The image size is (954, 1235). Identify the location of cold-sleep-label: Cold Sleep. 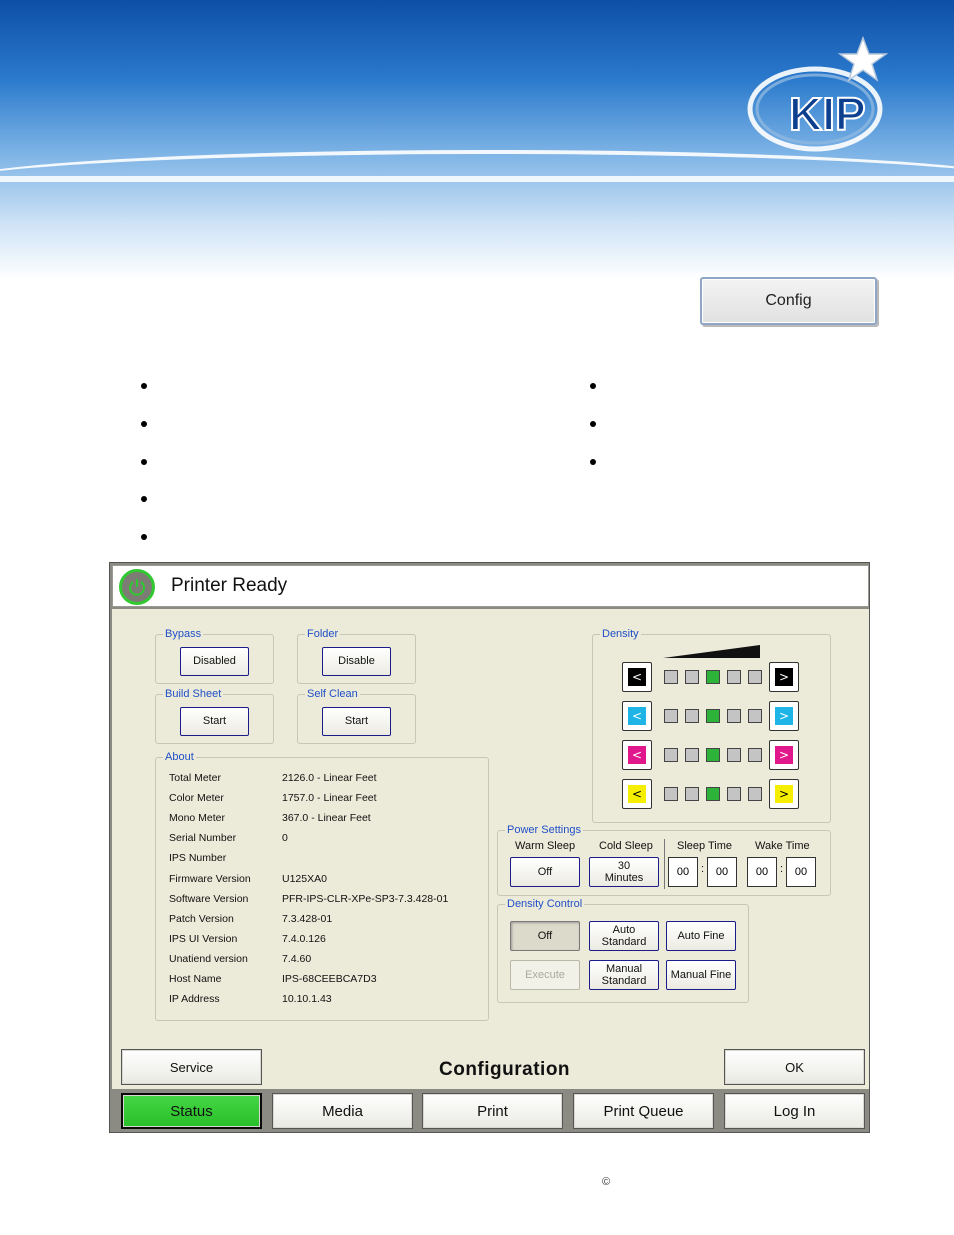
(626, 846).